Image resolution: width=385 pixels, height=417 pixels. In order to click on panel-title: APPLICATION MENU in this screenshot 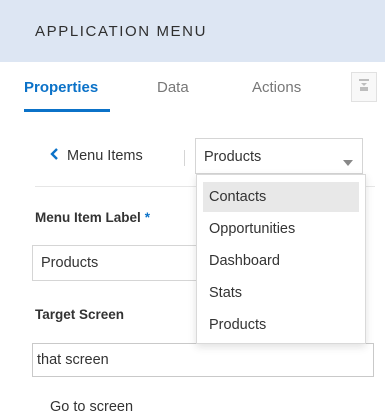, I will do `click(121, 31)`.